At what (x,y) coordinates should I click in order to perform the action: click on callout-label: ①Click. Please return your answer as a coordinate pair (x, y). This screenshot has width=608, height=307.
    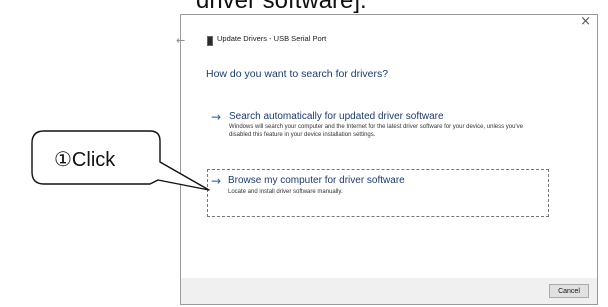
    Looking at the image, I should click on (85, 160).